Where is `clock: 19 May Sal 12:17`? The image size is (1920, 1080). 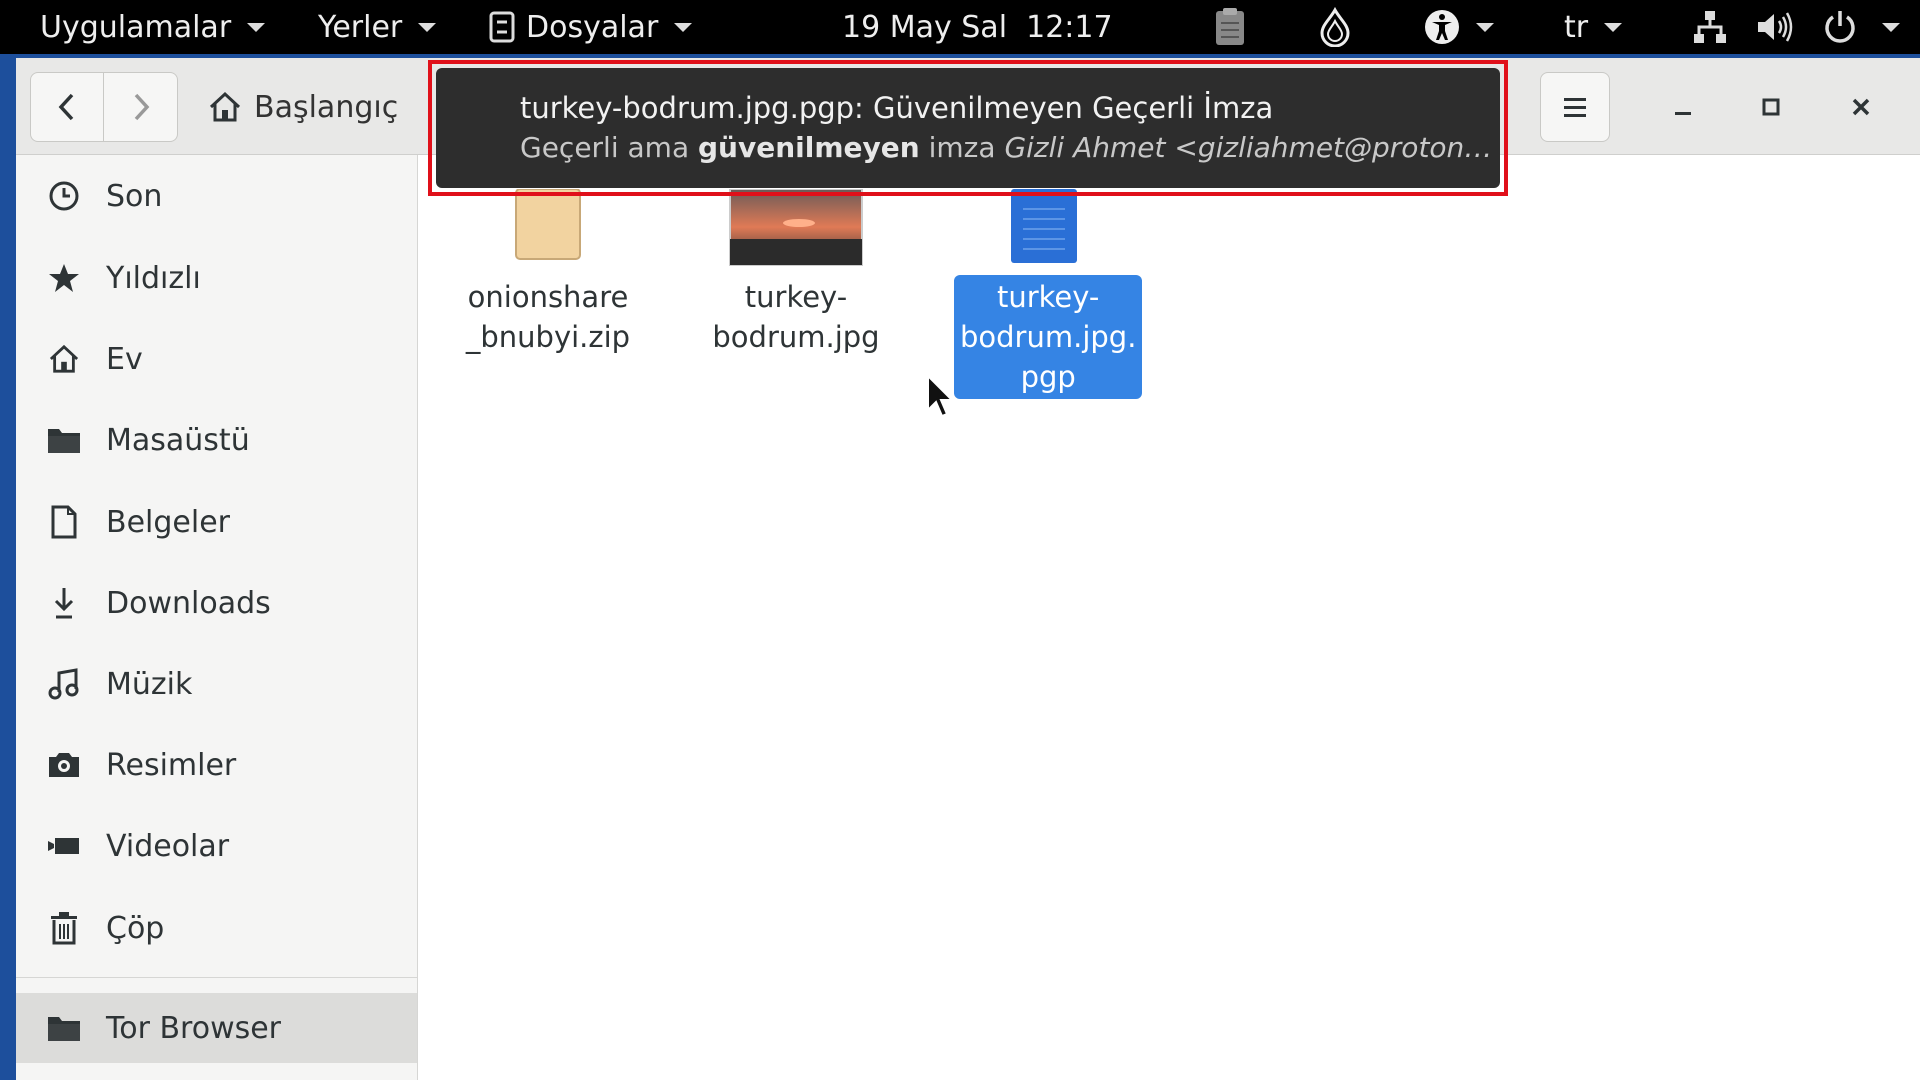 clock: 19 May Sal 12:17 is located at coordinates (977, 27).